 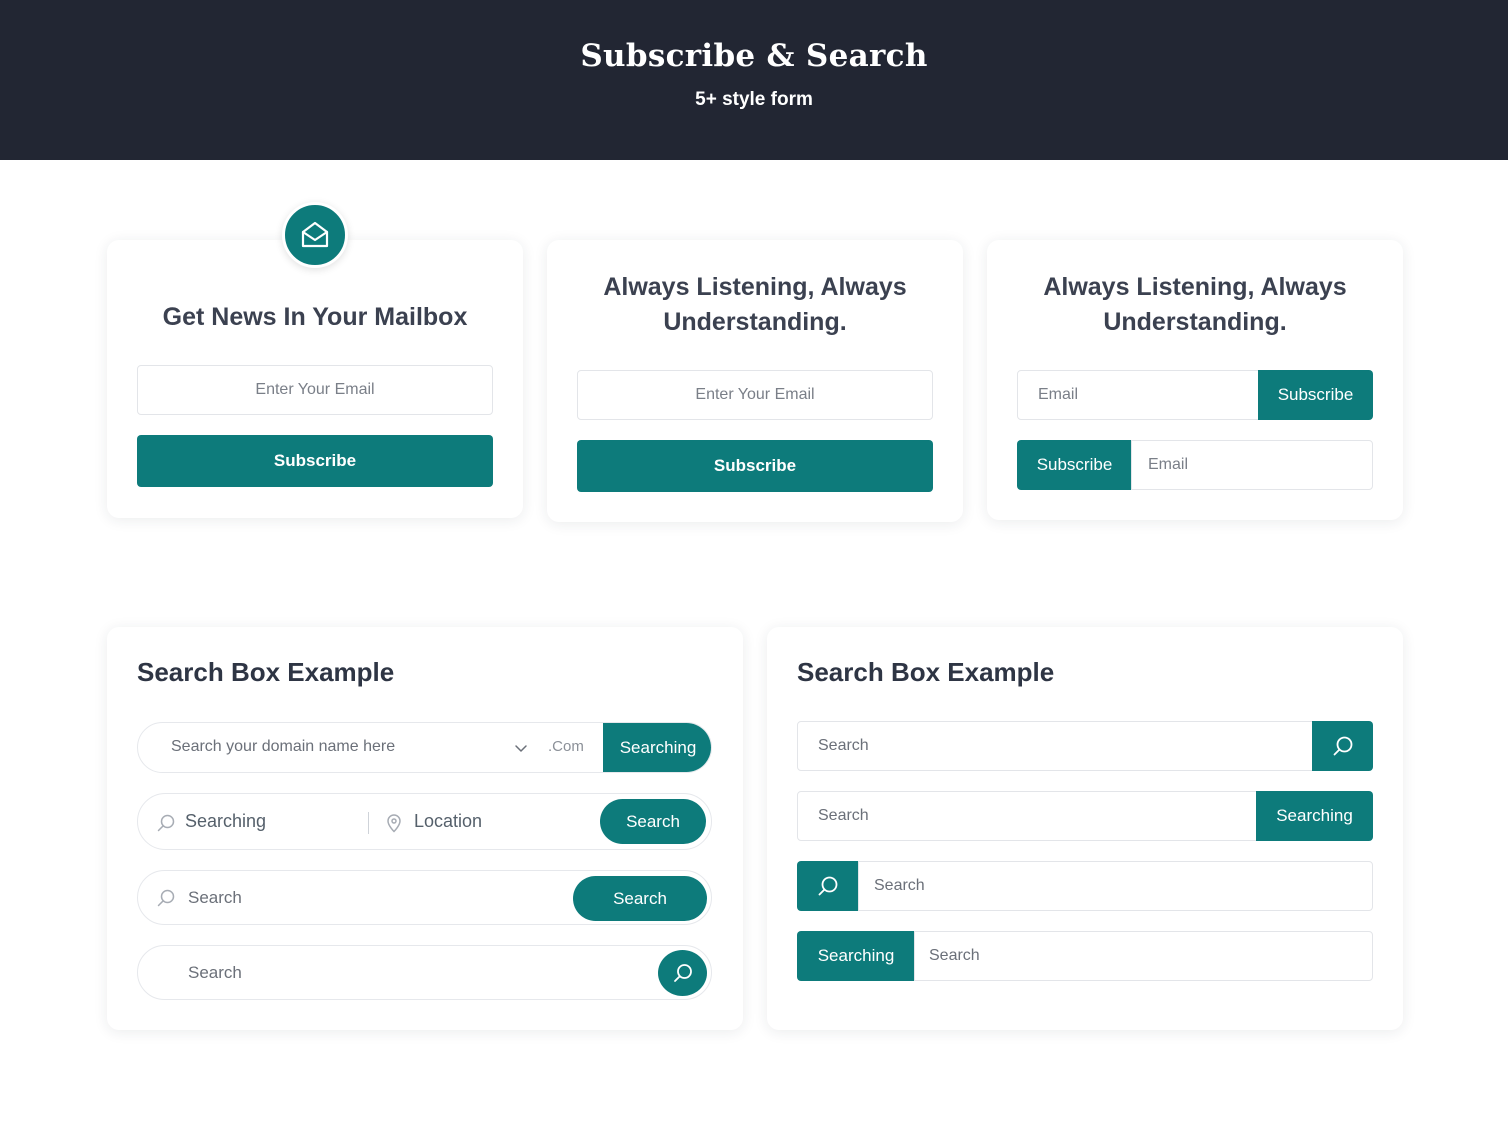 I want to click on search-box-icon-right: Search, so click(x=1085, y=746).